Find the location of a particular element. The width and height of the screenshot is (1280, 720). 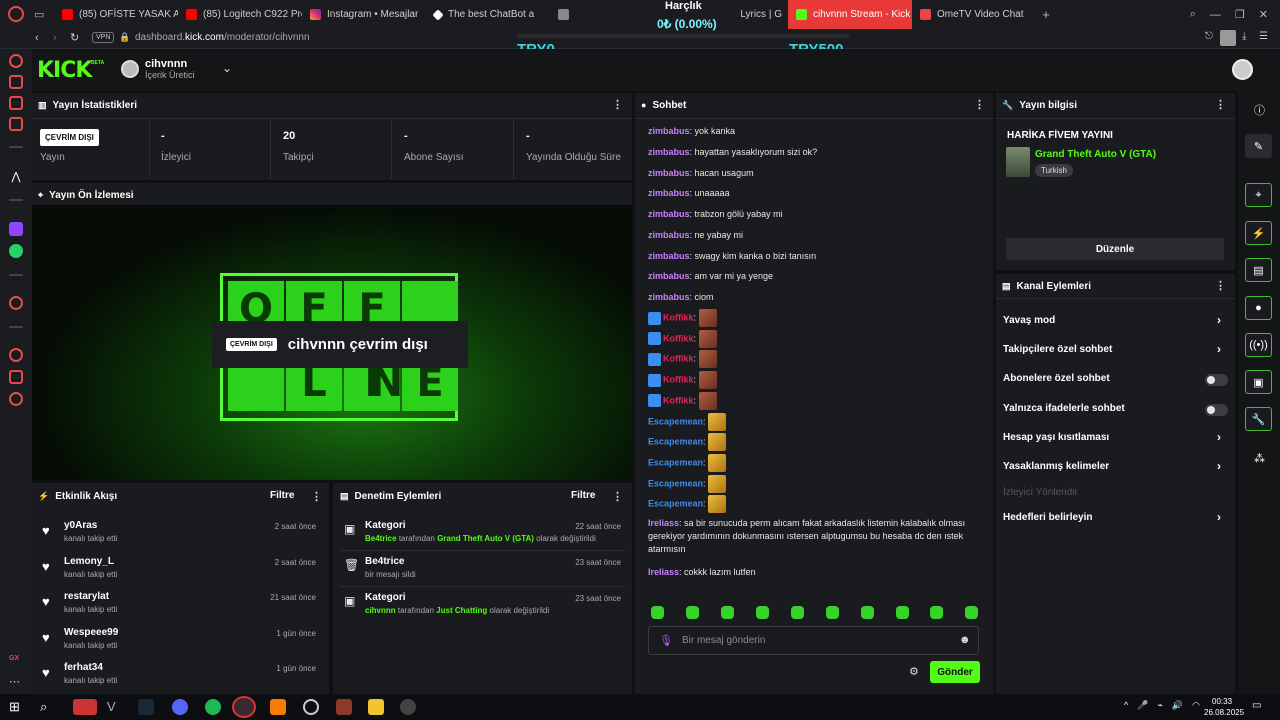

profile-icon is located at coordinates (1228, 38).